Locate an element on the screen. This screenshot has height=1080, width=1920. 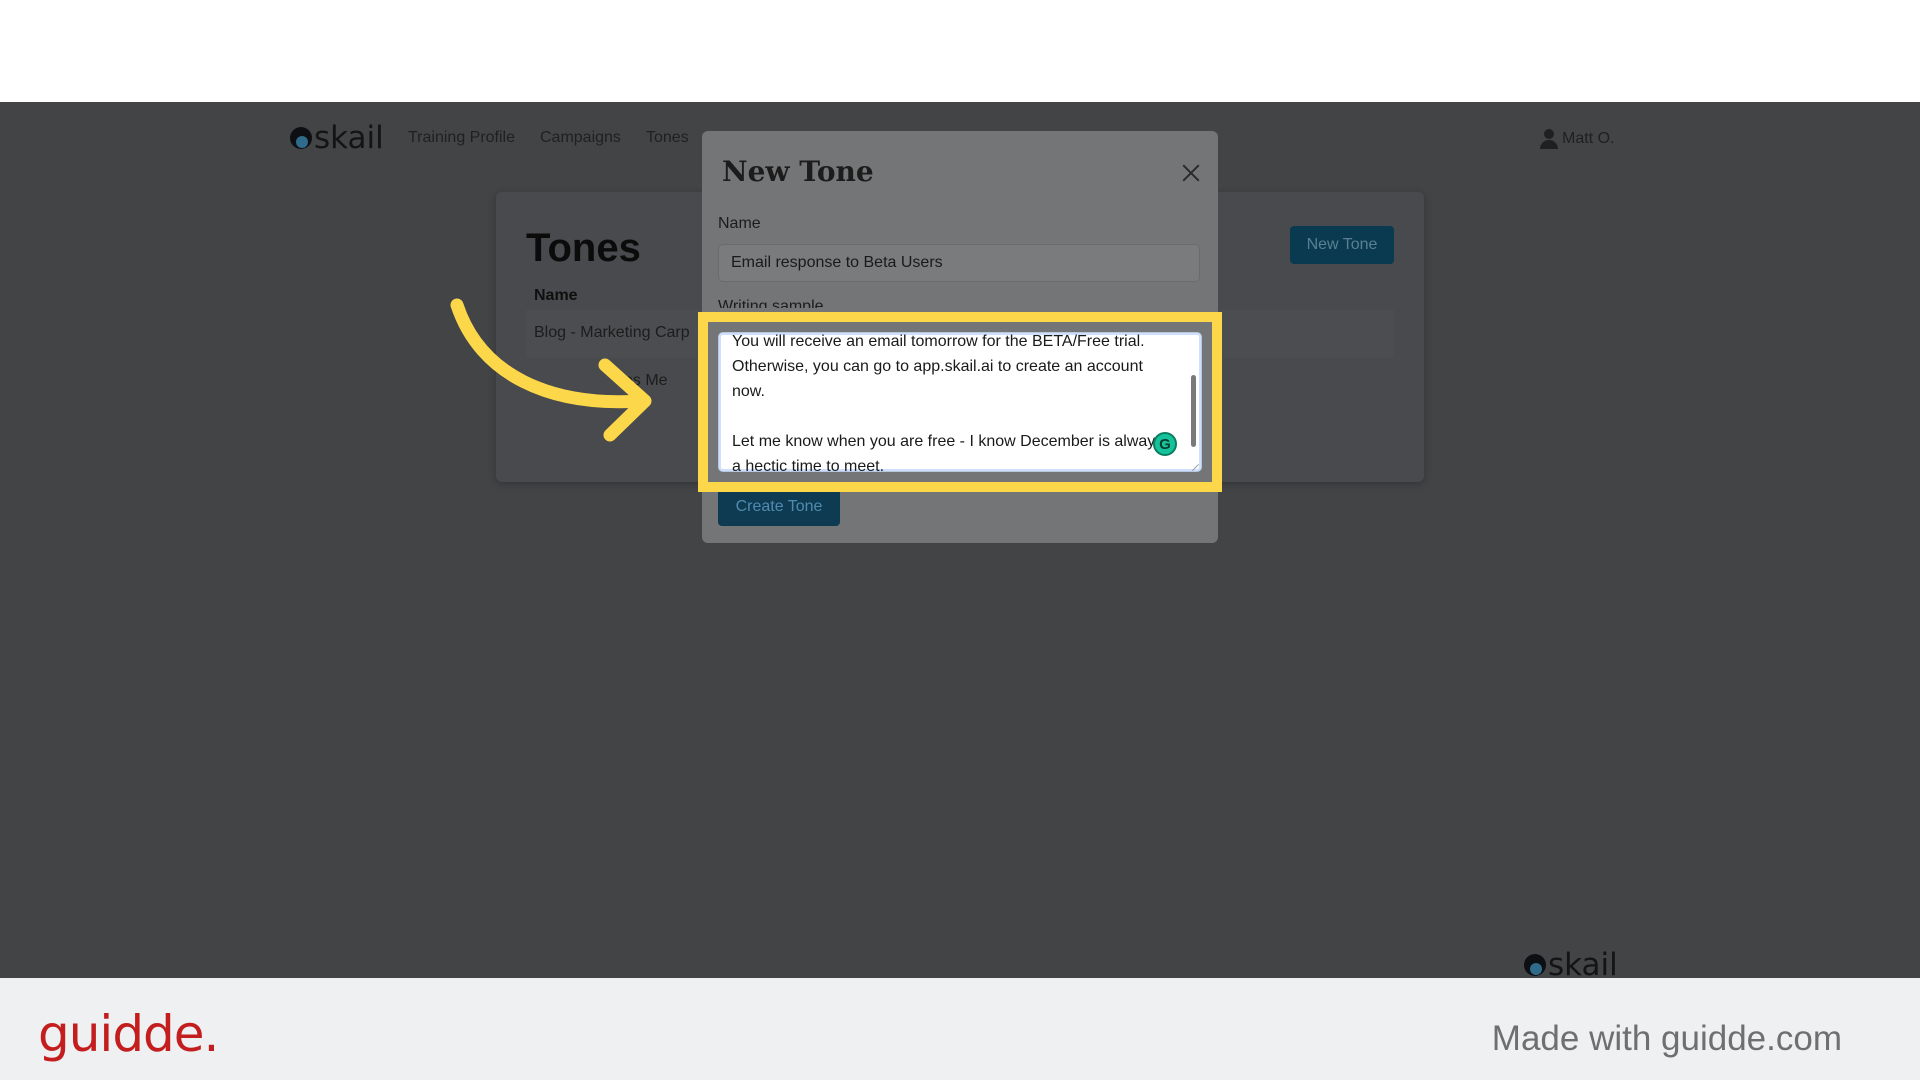
name-input is located at coordinates (959, 263).